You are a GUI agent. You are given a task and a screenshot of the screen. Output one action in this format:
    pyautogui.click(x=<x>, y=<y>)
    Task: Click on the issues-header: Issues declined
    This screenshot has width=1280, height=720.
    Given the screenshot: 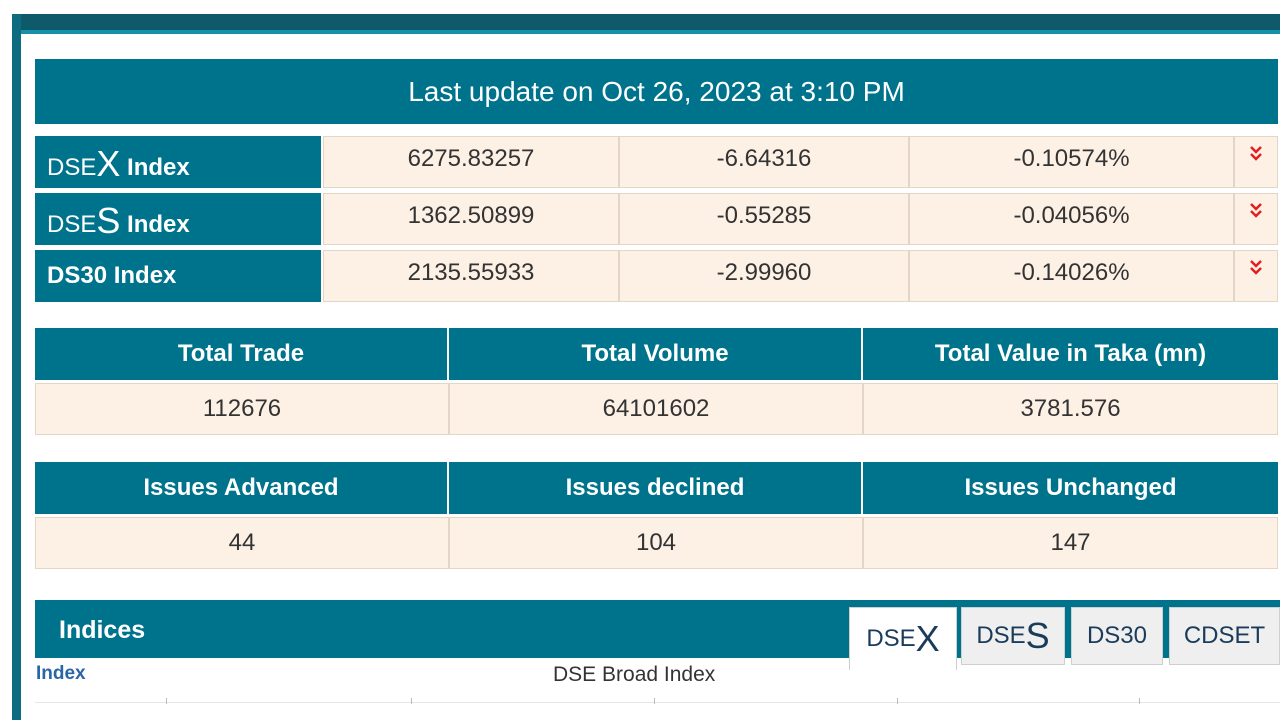 What is the action you would take?
    pyautogui.click(x=656, y=488)
    